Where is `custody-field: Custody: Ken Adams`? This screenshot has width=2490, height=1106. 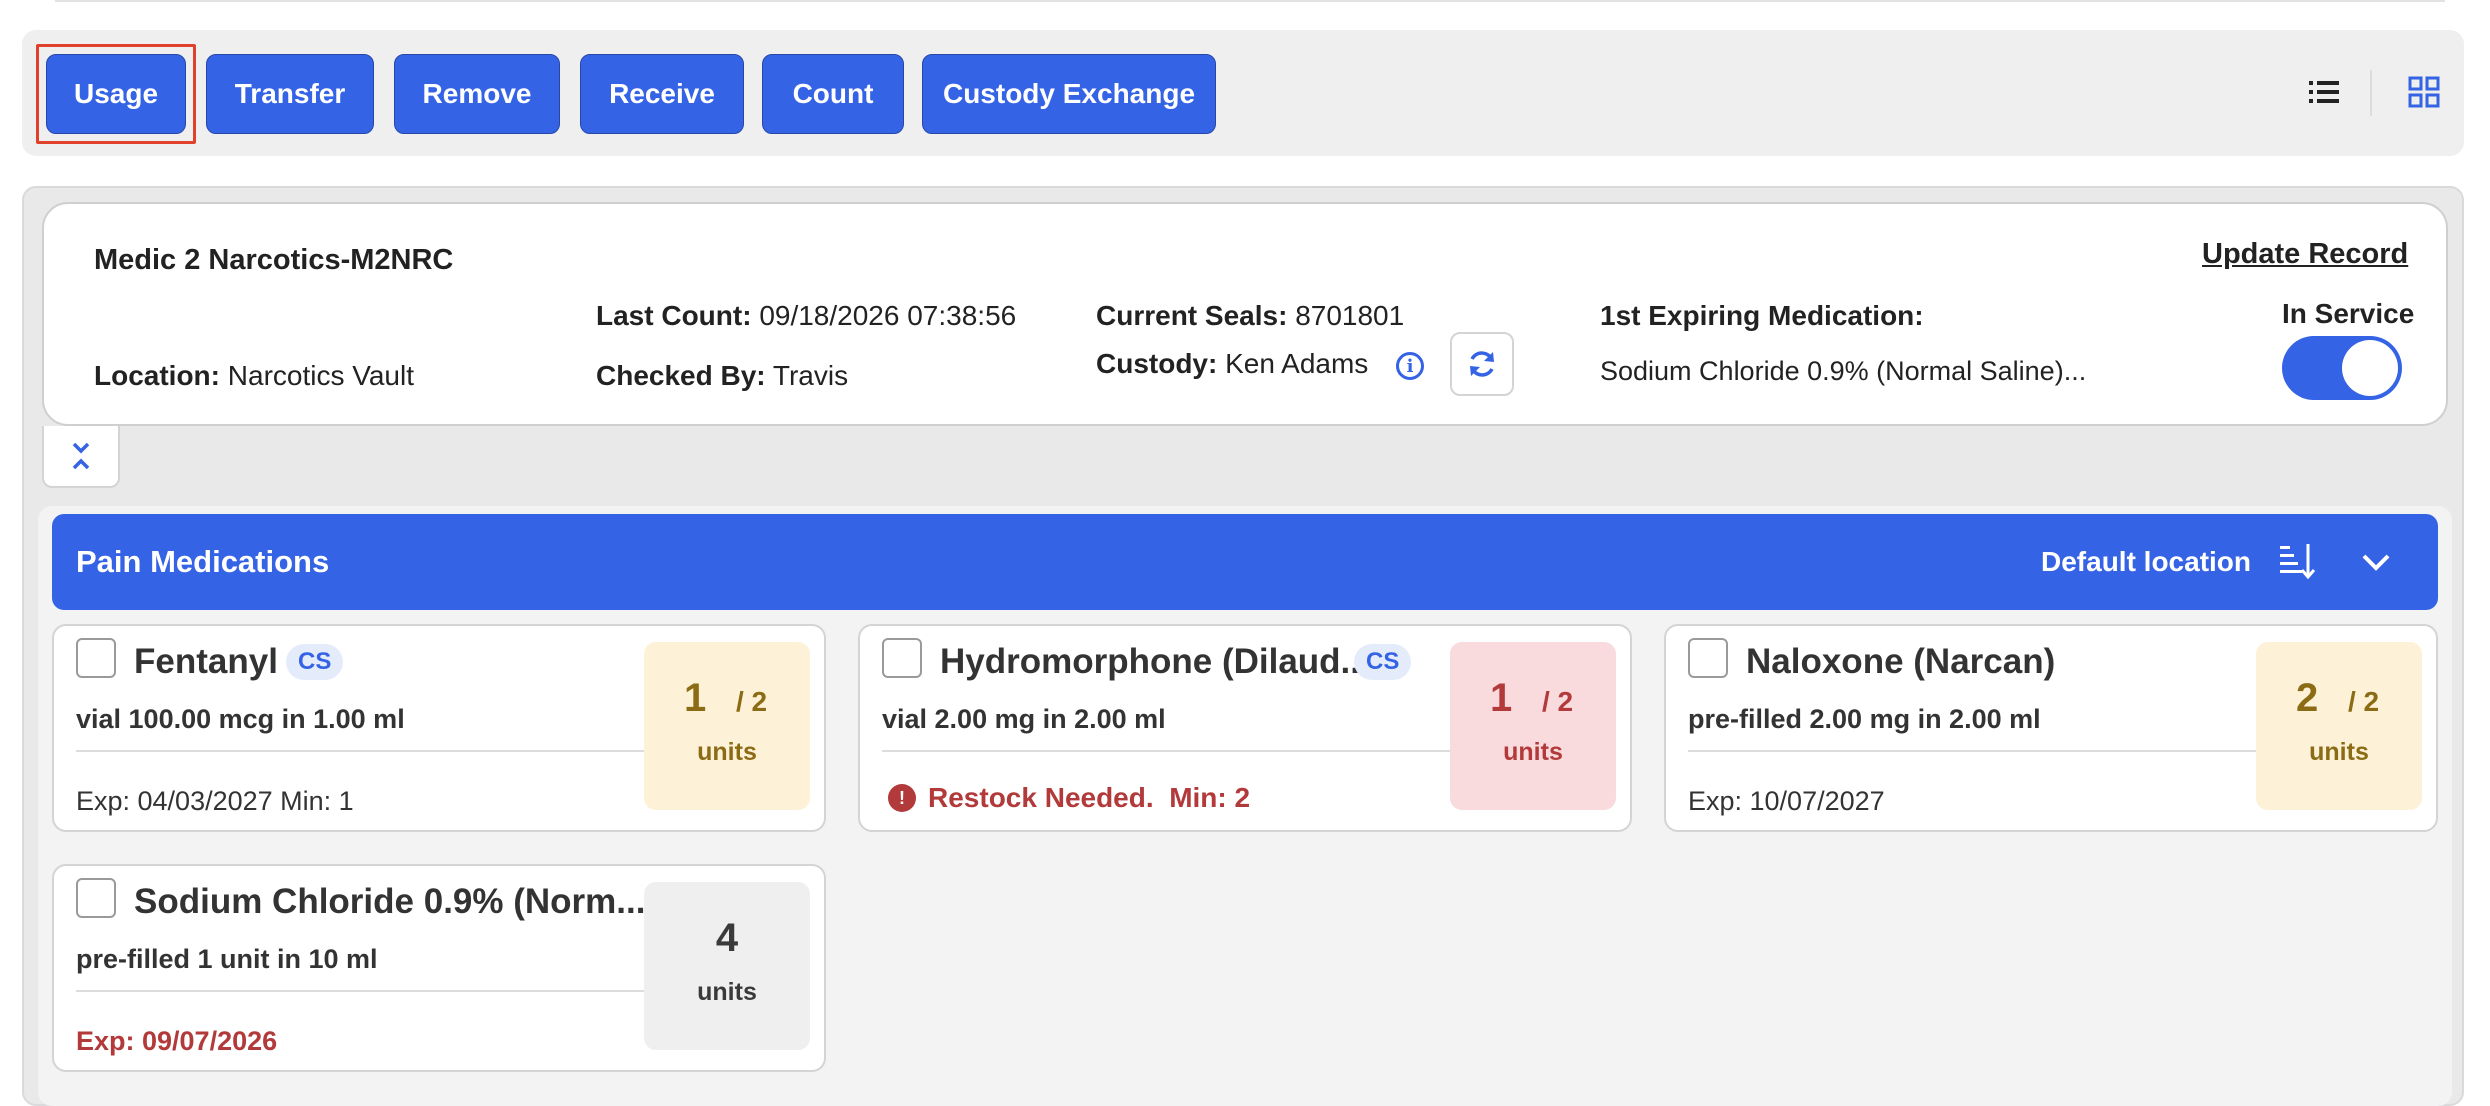
custody-field: Custody: Ken Adams is located at coordinates (1232, 364).